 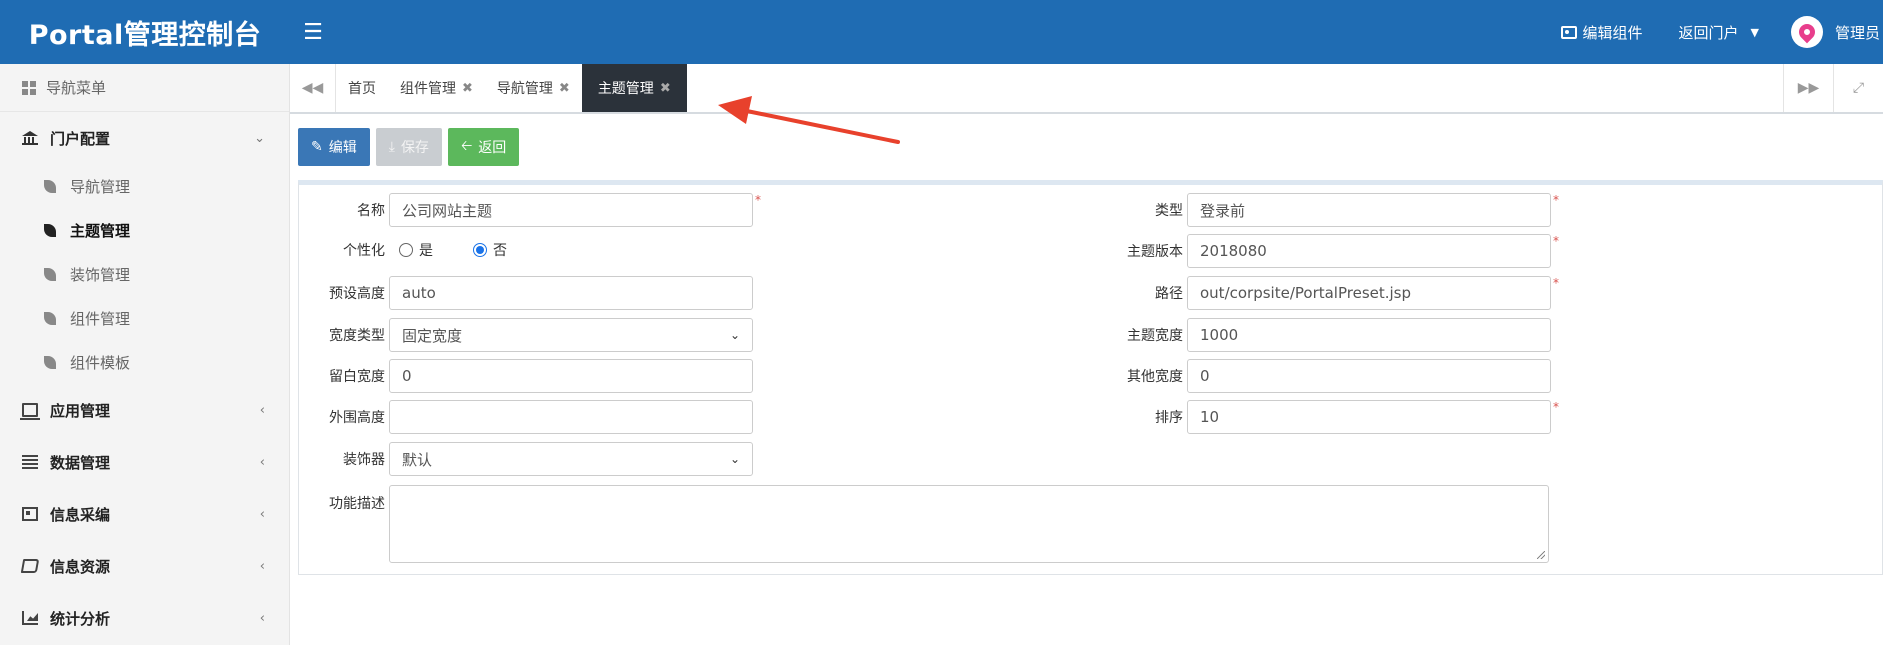 What do you see at coordinates (144, 462) in the screenshot?
I see `sidebar-group-data-manage: 数据管理 ‹` at bounding box center [144, 462].